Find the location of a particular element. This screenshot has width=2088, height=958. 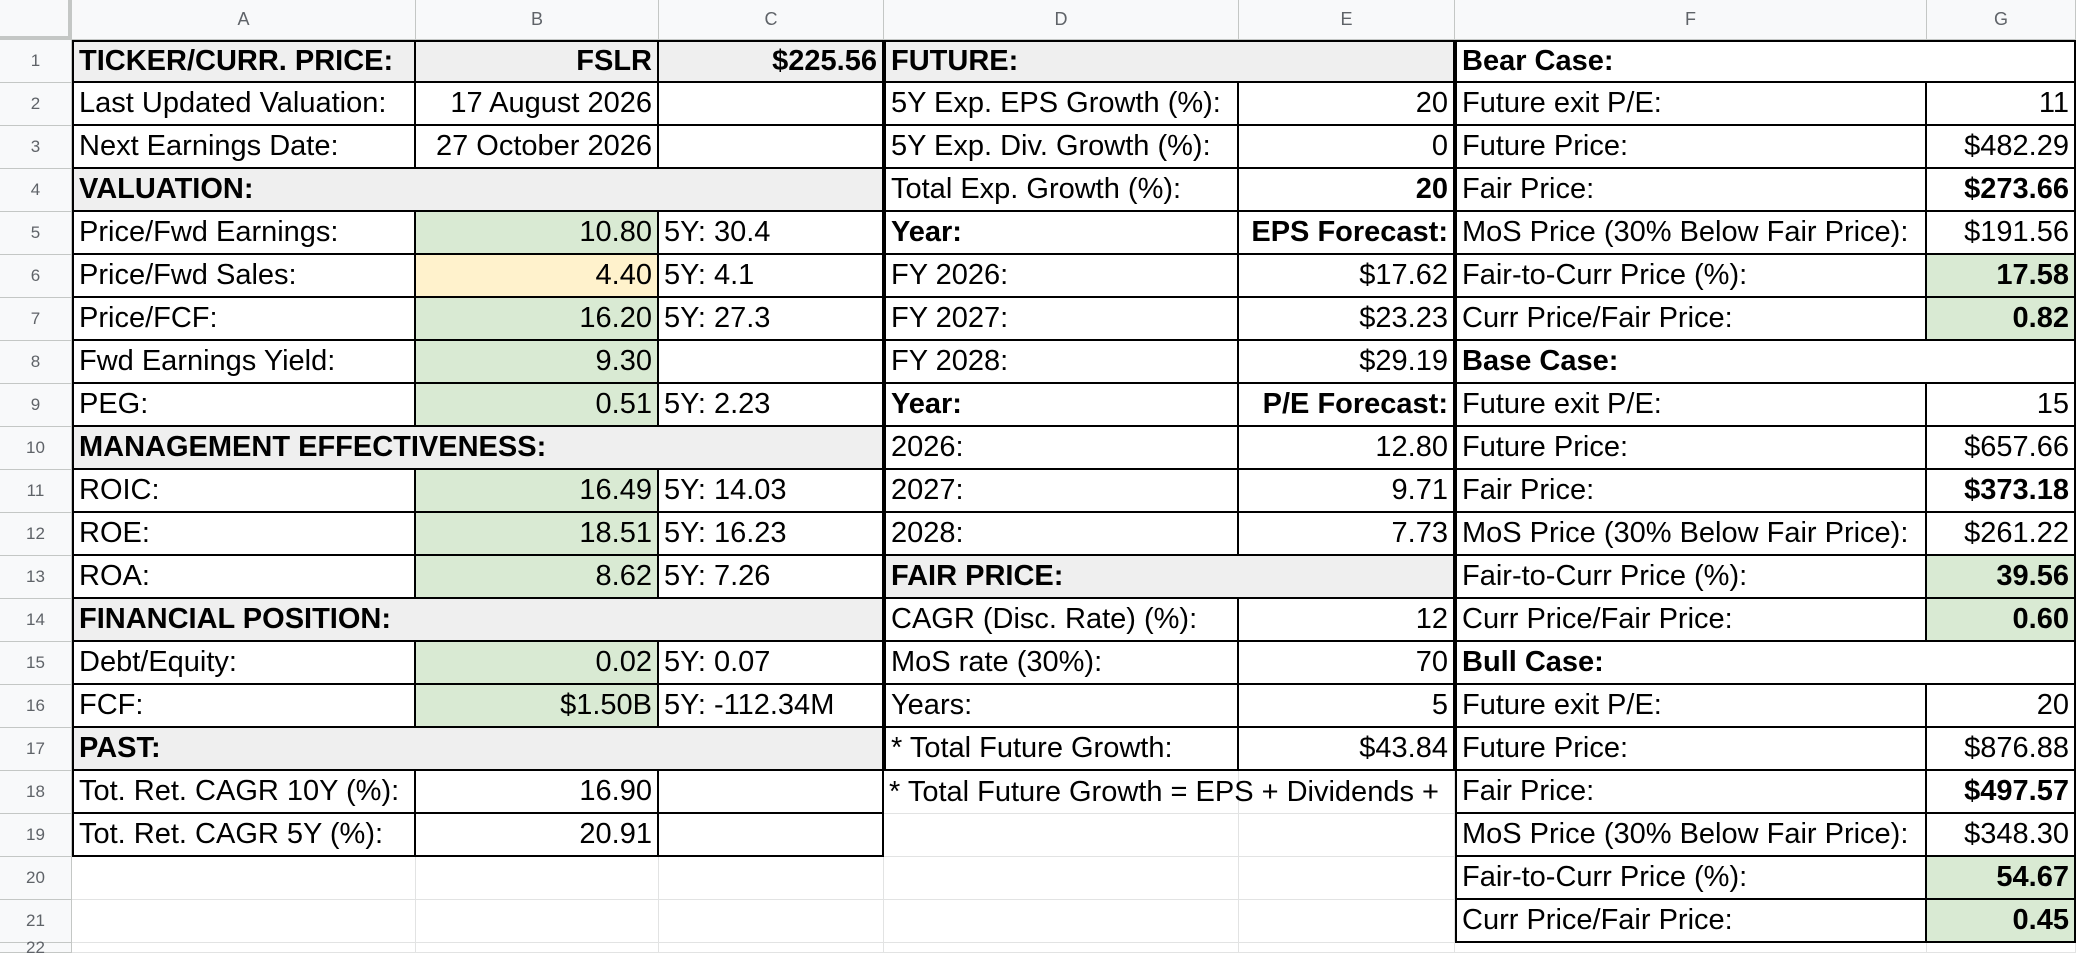

cell-b11: 16.49 is located at coordinates (537, 491).